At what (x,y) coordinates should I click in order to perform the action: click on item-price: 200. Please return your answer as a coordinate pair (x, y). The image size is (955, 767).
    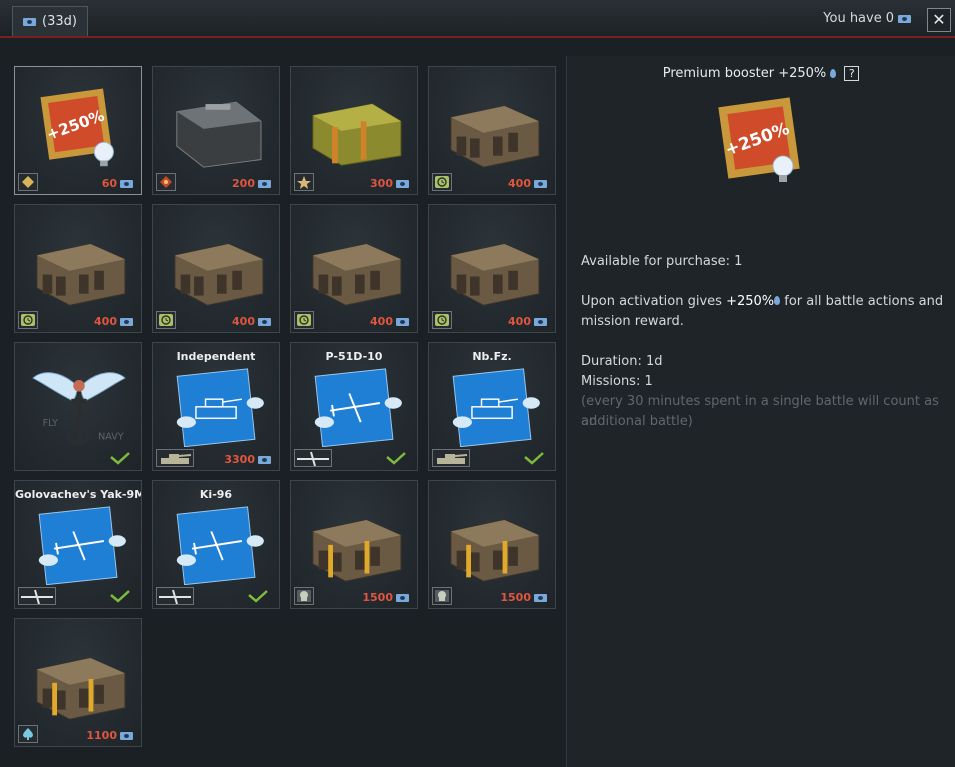
    Looking at the image, I should click on (251, 183).